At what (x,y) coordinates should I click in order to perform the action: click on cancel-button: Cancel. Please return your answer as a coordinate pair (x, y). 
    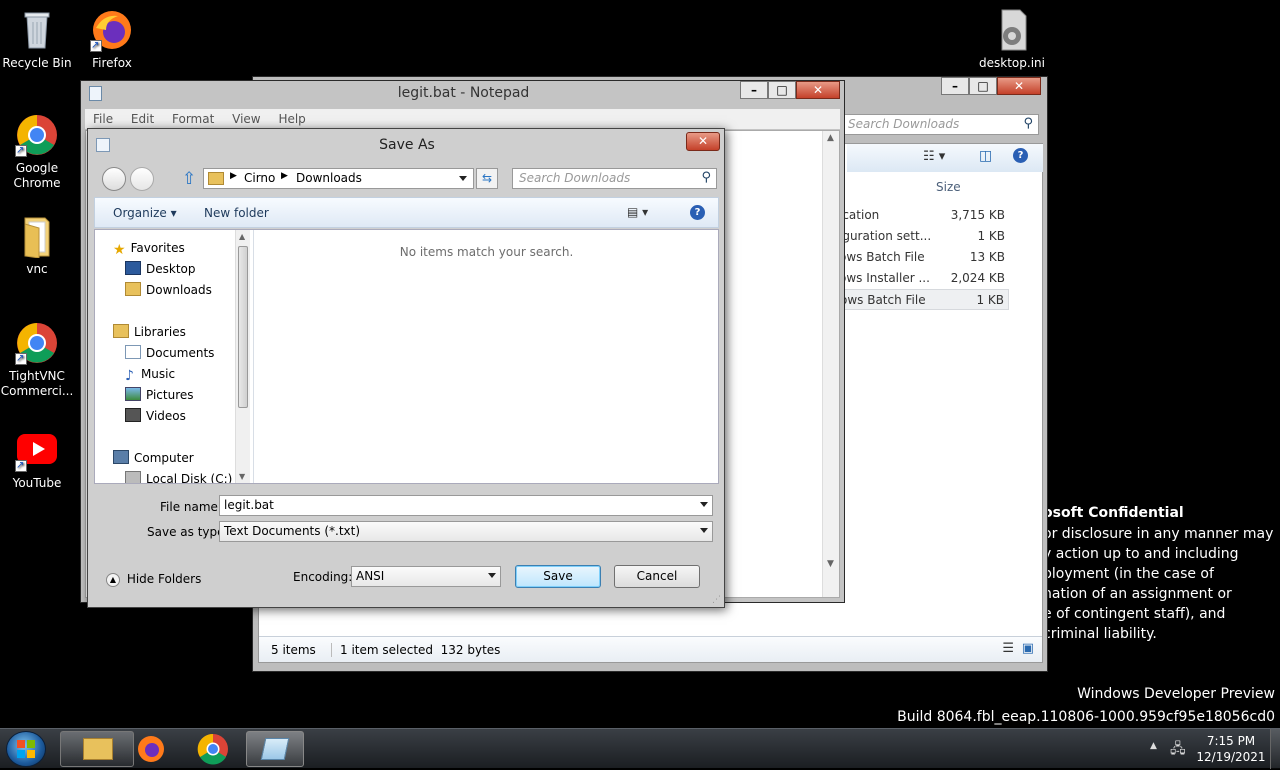
    Looking at the image, I should click on (657, 576).